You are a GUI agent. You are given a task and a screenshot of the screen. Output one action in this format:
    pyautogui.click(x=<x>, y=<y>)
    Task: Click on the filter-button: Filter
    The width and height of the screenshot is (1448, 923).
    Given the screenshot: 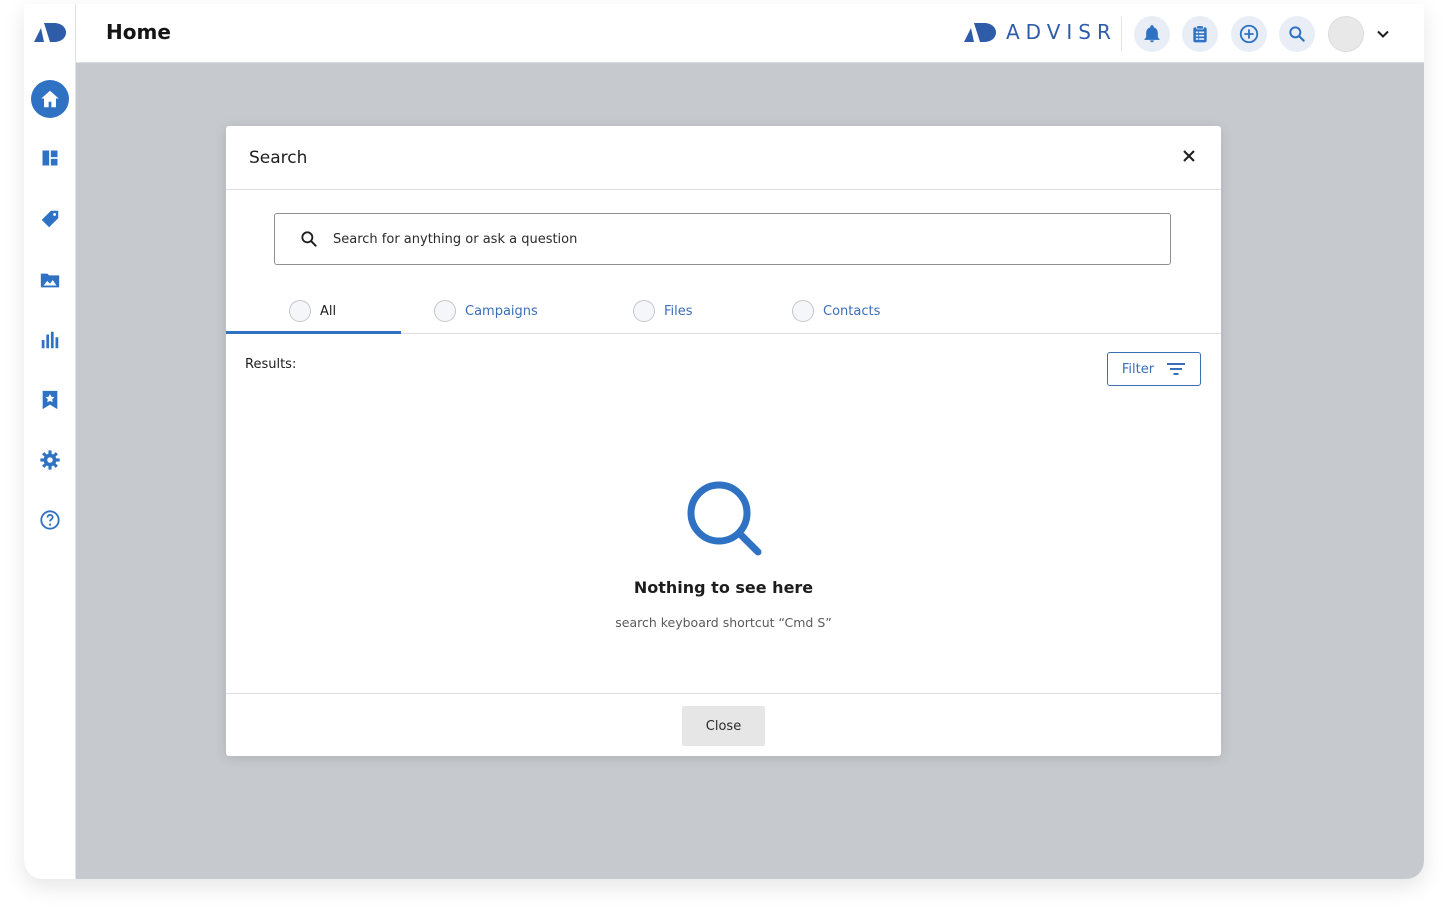 What is the action you would take?
    pyautogui.click(x=1154, y=369)
    